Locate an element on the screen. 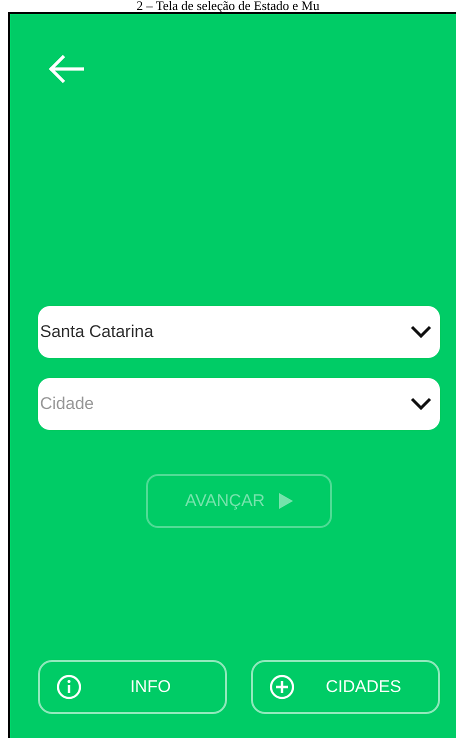 The image size is (456, 738). info-icon is located at coordinates (69, 687).